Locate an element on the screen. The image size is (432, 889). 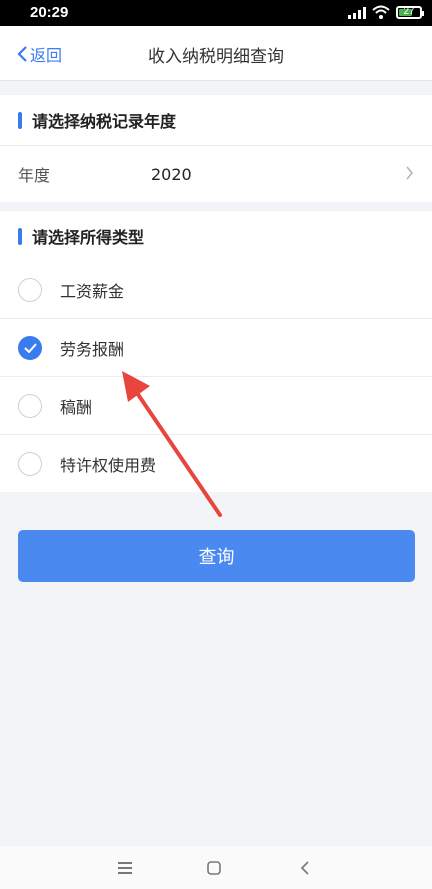
home-icon is located at coordinates (214, 868).